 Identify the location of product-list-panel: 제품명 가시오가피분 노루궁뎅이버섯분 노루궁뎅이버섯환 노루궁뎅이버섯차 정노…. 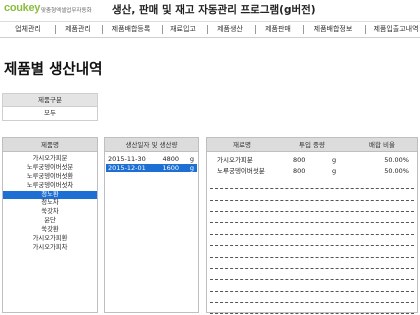
(50, 225).